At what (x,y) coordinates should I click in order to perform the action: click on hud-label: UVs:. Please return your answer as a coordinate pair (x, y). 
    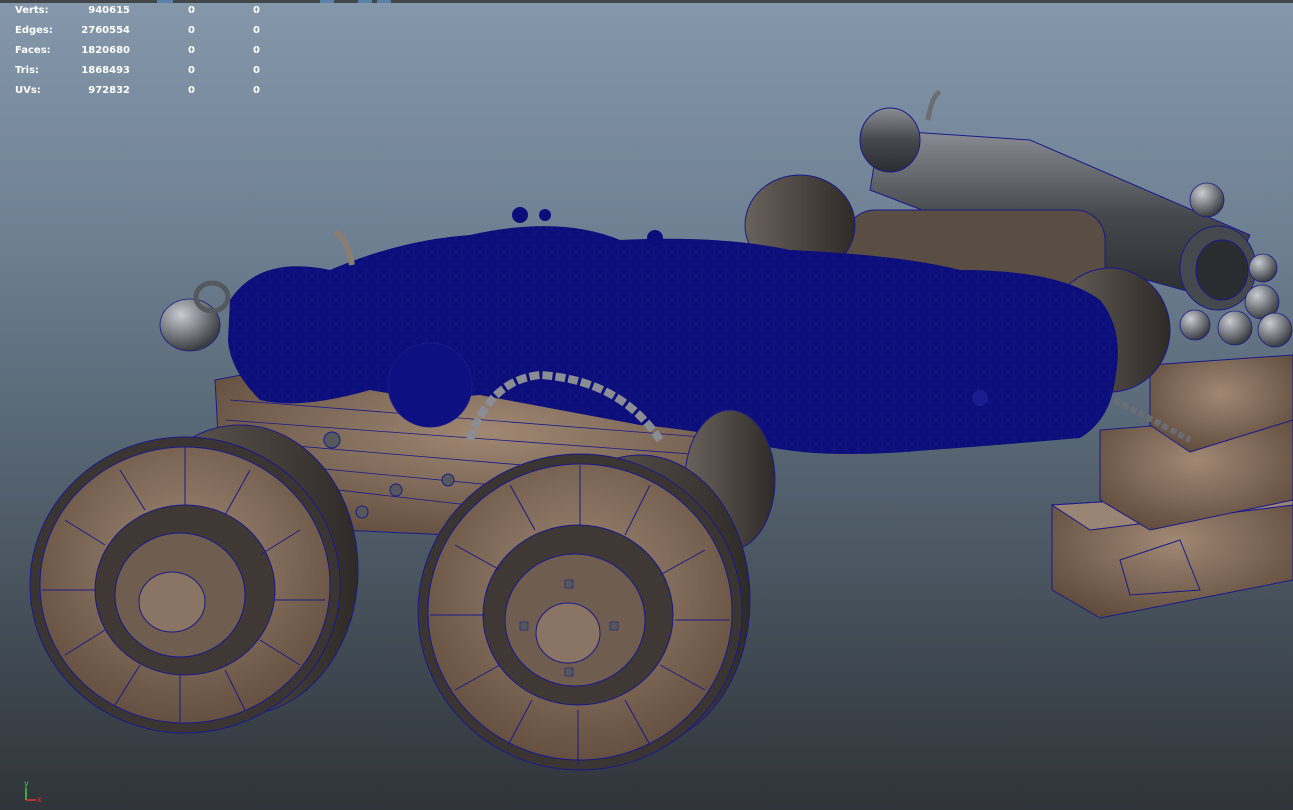
    Looking at the image, I should click on (28, 90).